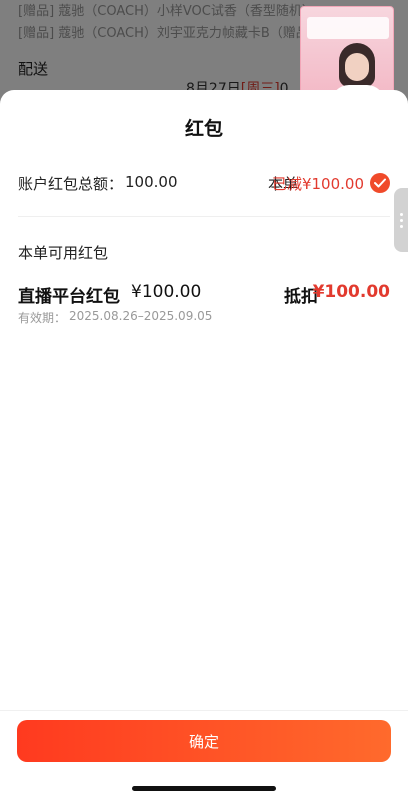  Describe the element at coordinates (204, 216) in the screenshot. I see `divider` at that location.